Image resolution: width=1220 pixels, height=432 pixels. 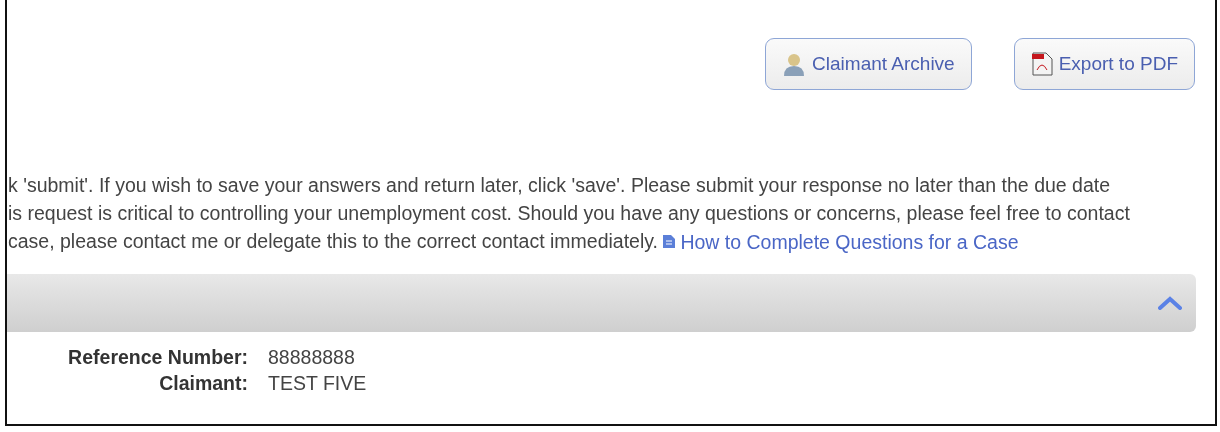 I want to click on field-value: 88888888, so click(x=312, y=356).